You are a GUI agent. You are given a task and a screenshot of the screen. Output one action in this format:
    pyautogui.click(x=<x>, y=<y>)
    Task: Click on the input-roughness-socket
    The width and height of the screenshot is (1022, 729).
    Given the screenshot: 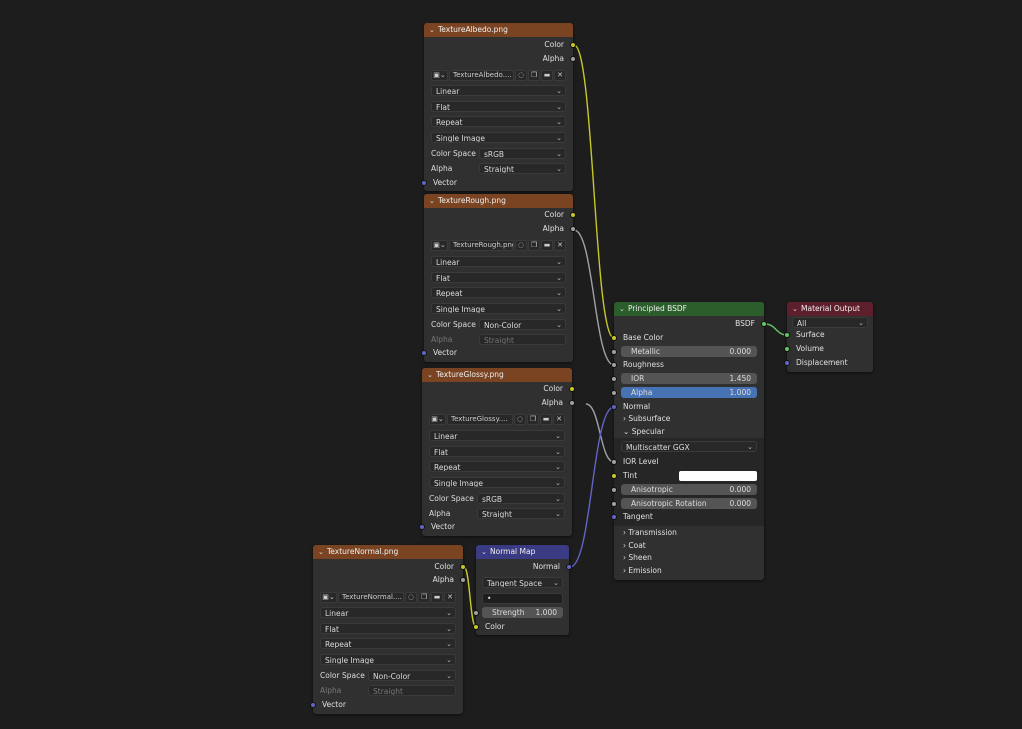 What is the action you would take?
    pyautogui.click(x=614, y=365)
    